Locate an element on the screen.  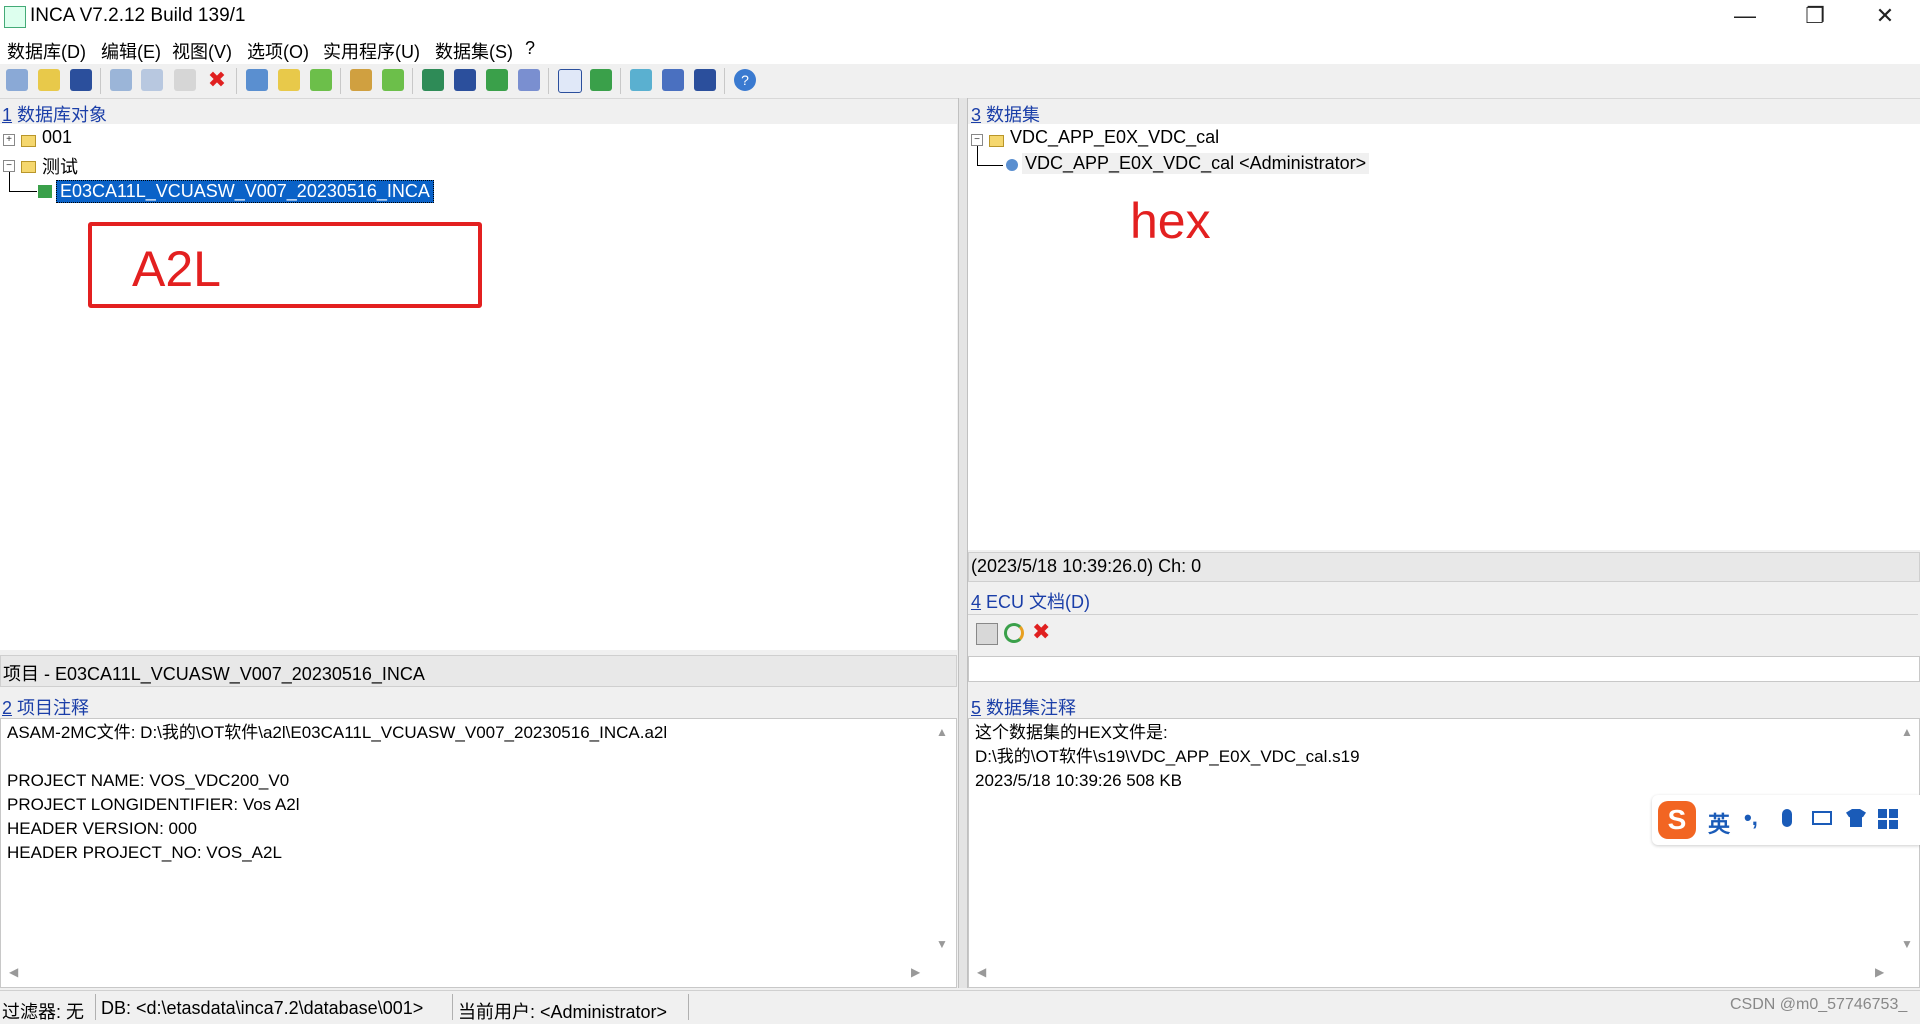
skin-icon is located at coordinates (1856, 818).